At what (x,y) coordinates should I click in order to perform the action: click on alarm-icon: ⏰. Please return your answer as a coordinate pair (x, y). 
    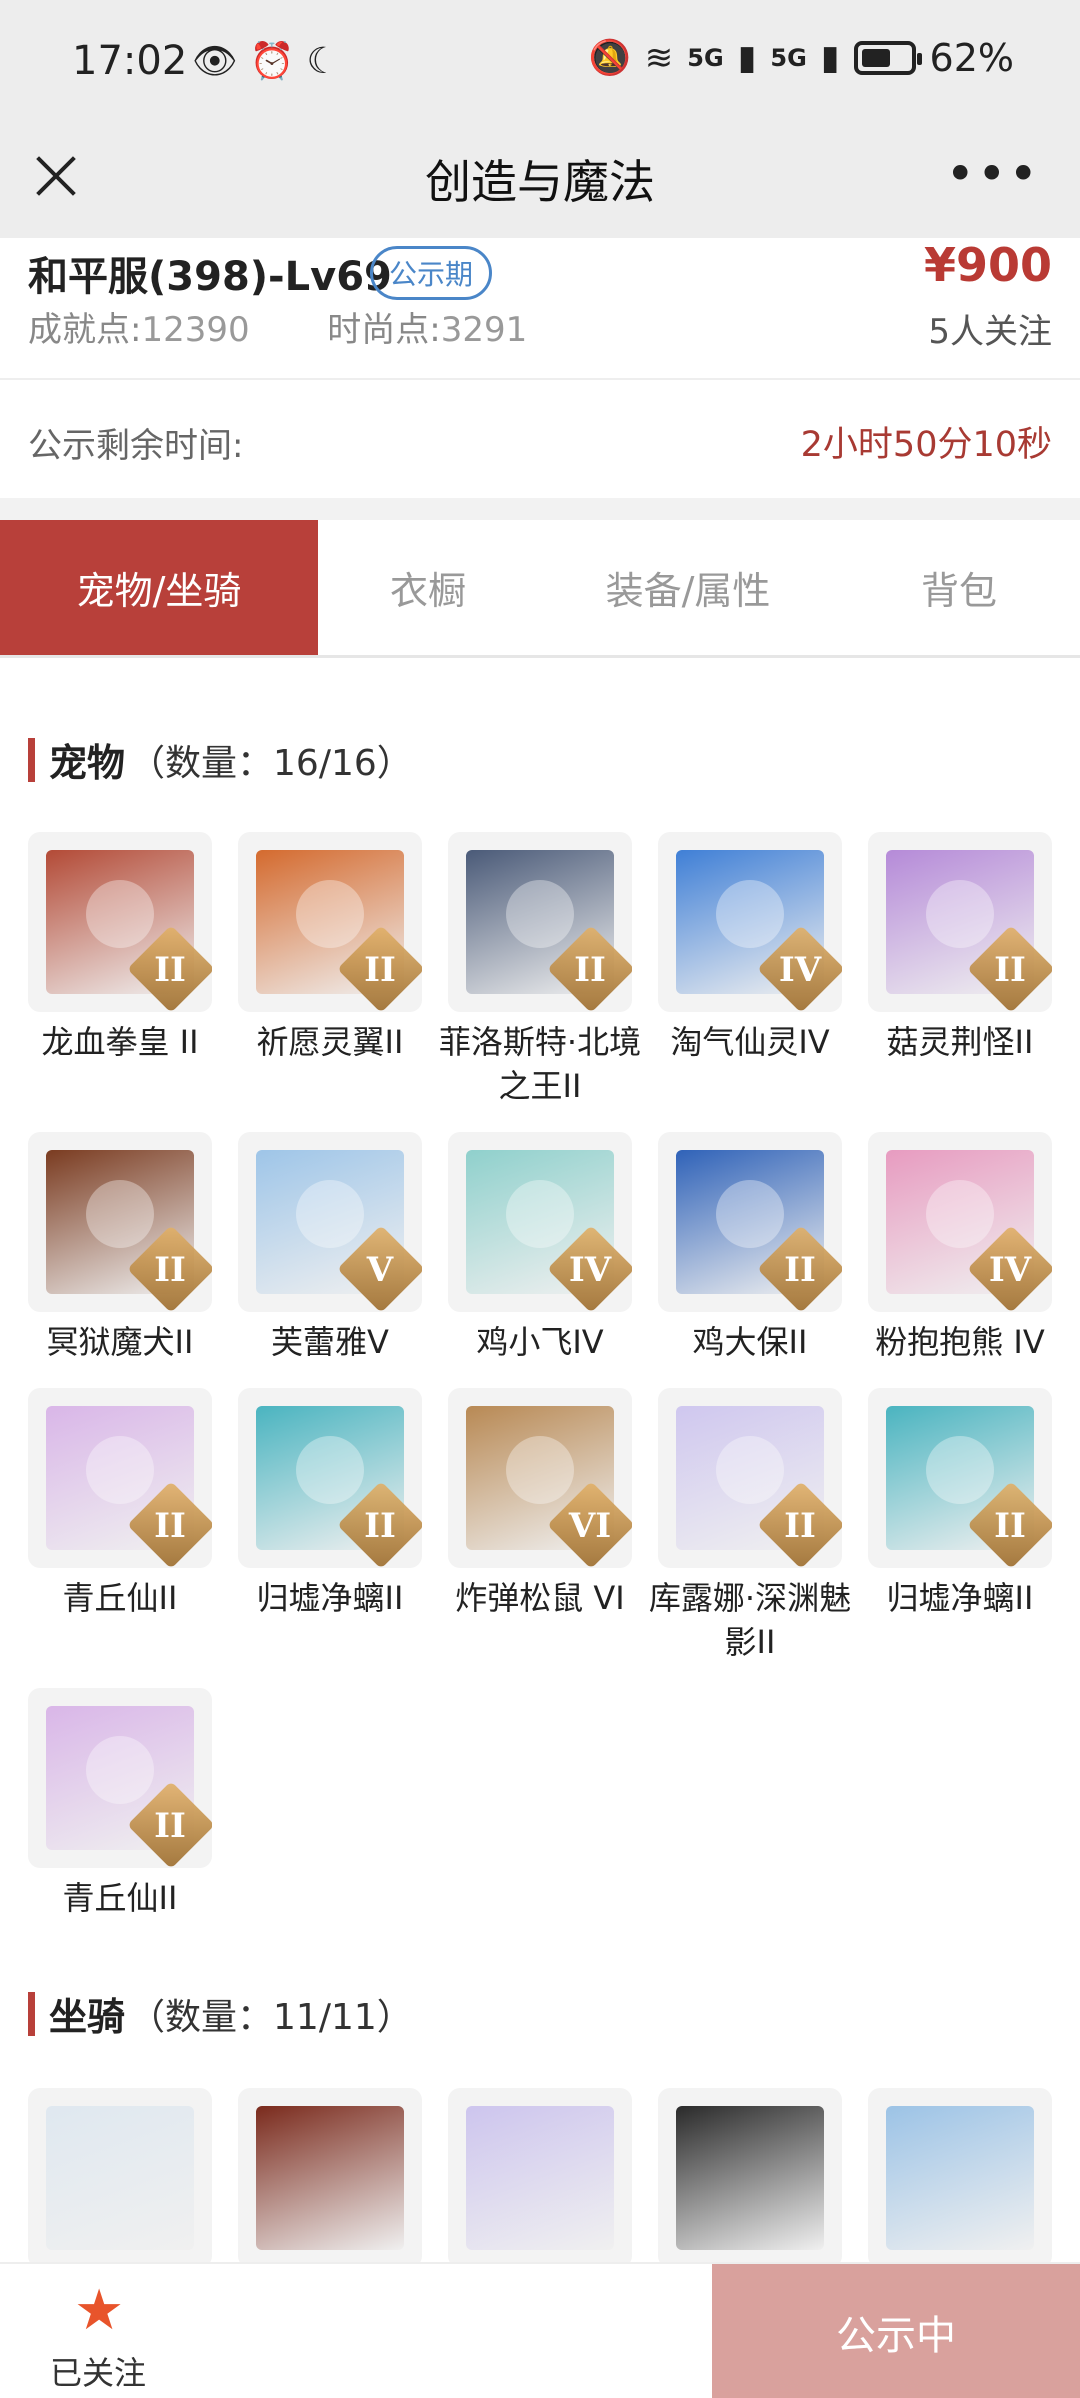
    Looking at the image, I should click on (272, 61).